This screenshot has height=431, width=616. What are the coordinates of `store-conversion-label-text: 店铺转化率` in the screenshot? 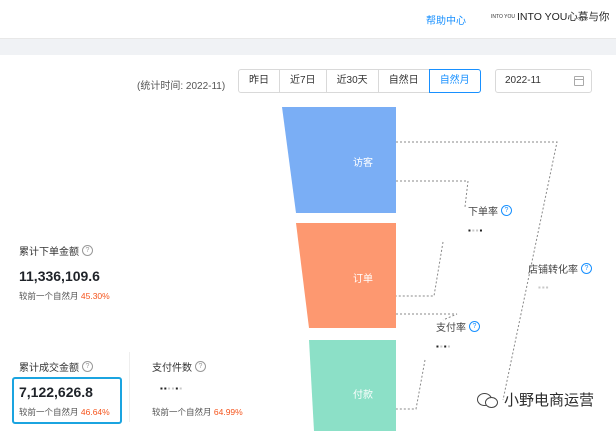 It's located at (553, 270).